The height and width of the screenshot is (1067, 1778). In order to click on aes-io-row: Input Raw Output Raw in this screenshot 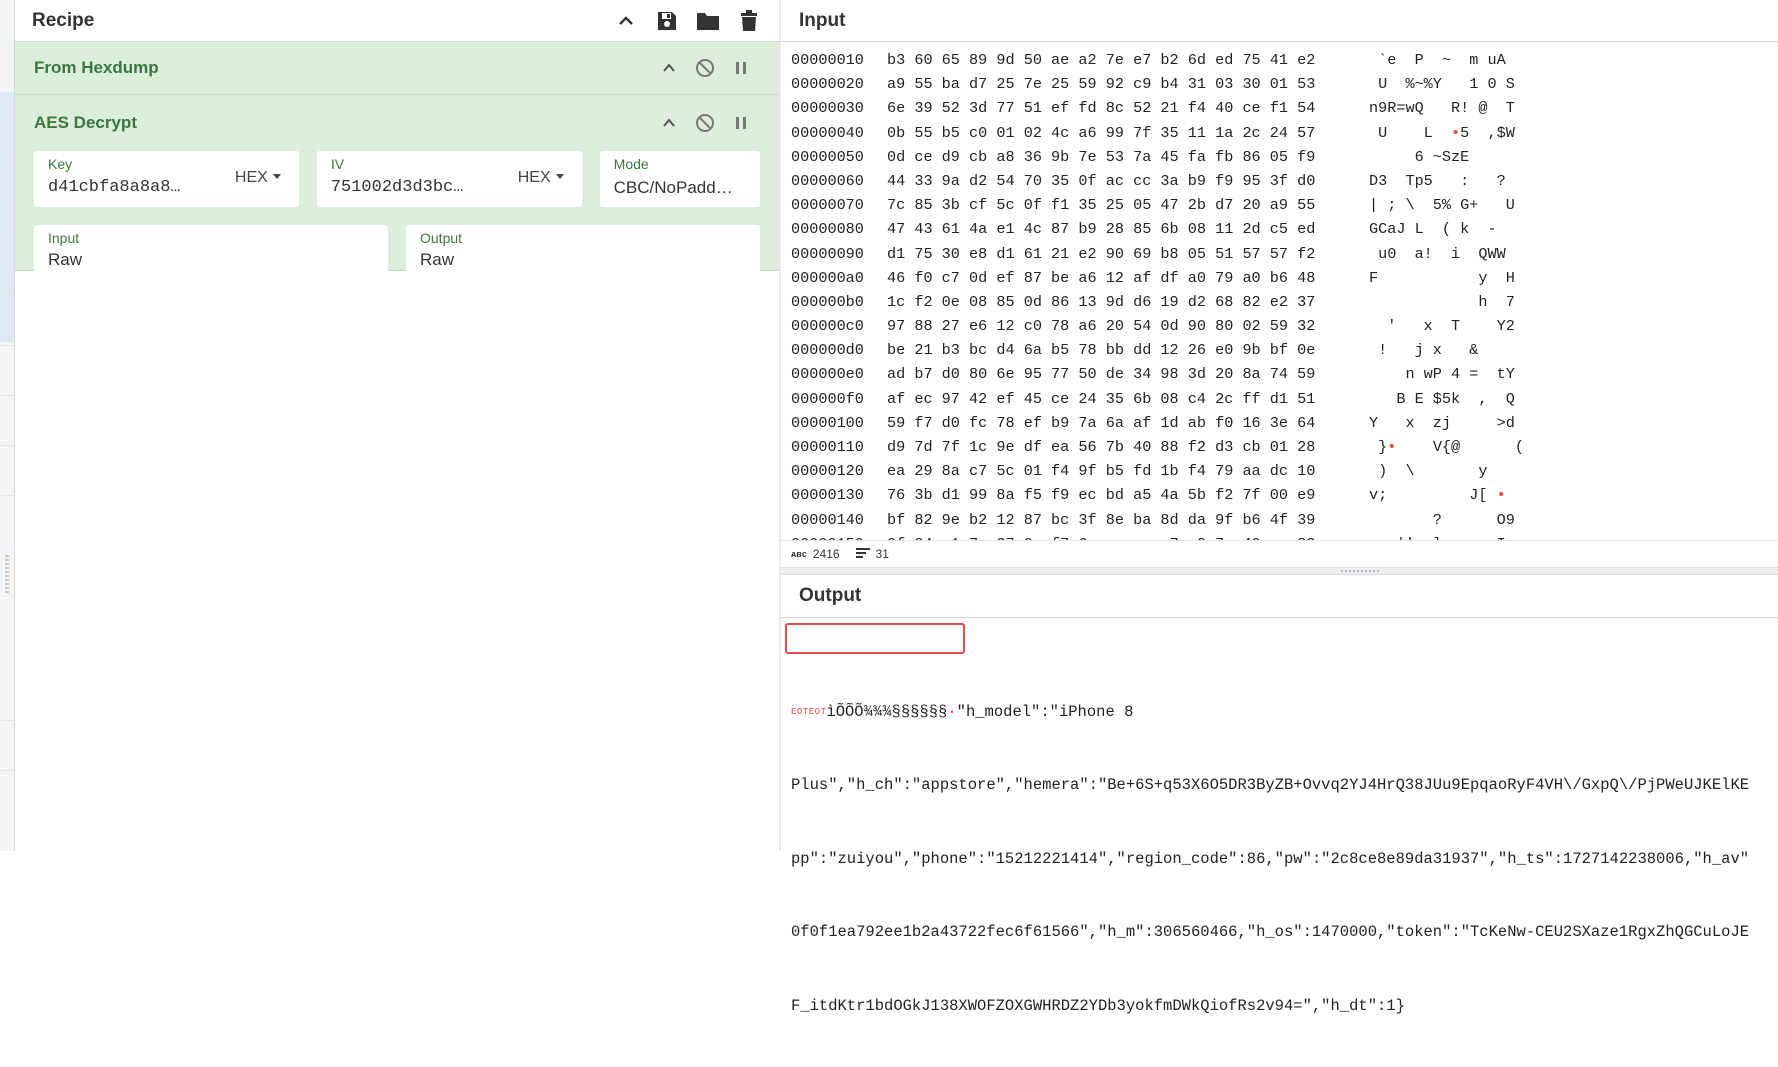, I will do `click(397, 251)`.